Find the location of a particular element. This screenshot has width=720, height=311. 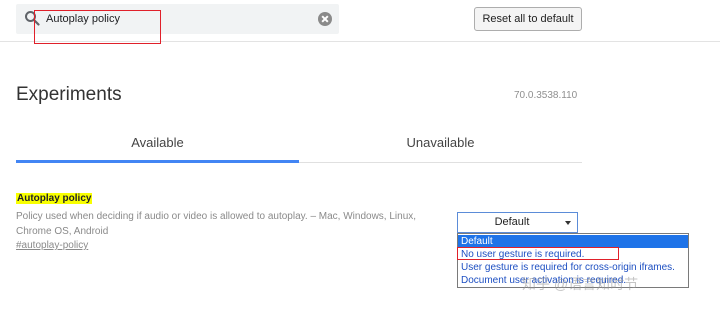

experiment-link: #autoplay-policy is located at coordinates (52, 245).